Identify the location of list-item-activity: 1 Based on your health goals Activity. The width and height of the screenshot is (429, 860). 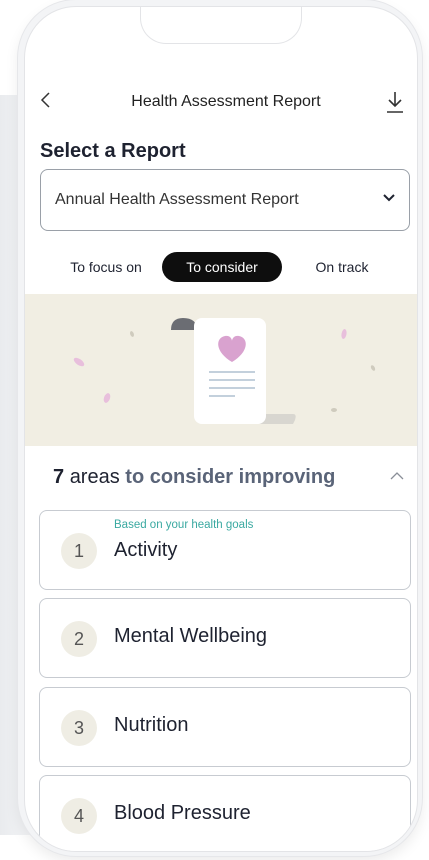
(225, 550).